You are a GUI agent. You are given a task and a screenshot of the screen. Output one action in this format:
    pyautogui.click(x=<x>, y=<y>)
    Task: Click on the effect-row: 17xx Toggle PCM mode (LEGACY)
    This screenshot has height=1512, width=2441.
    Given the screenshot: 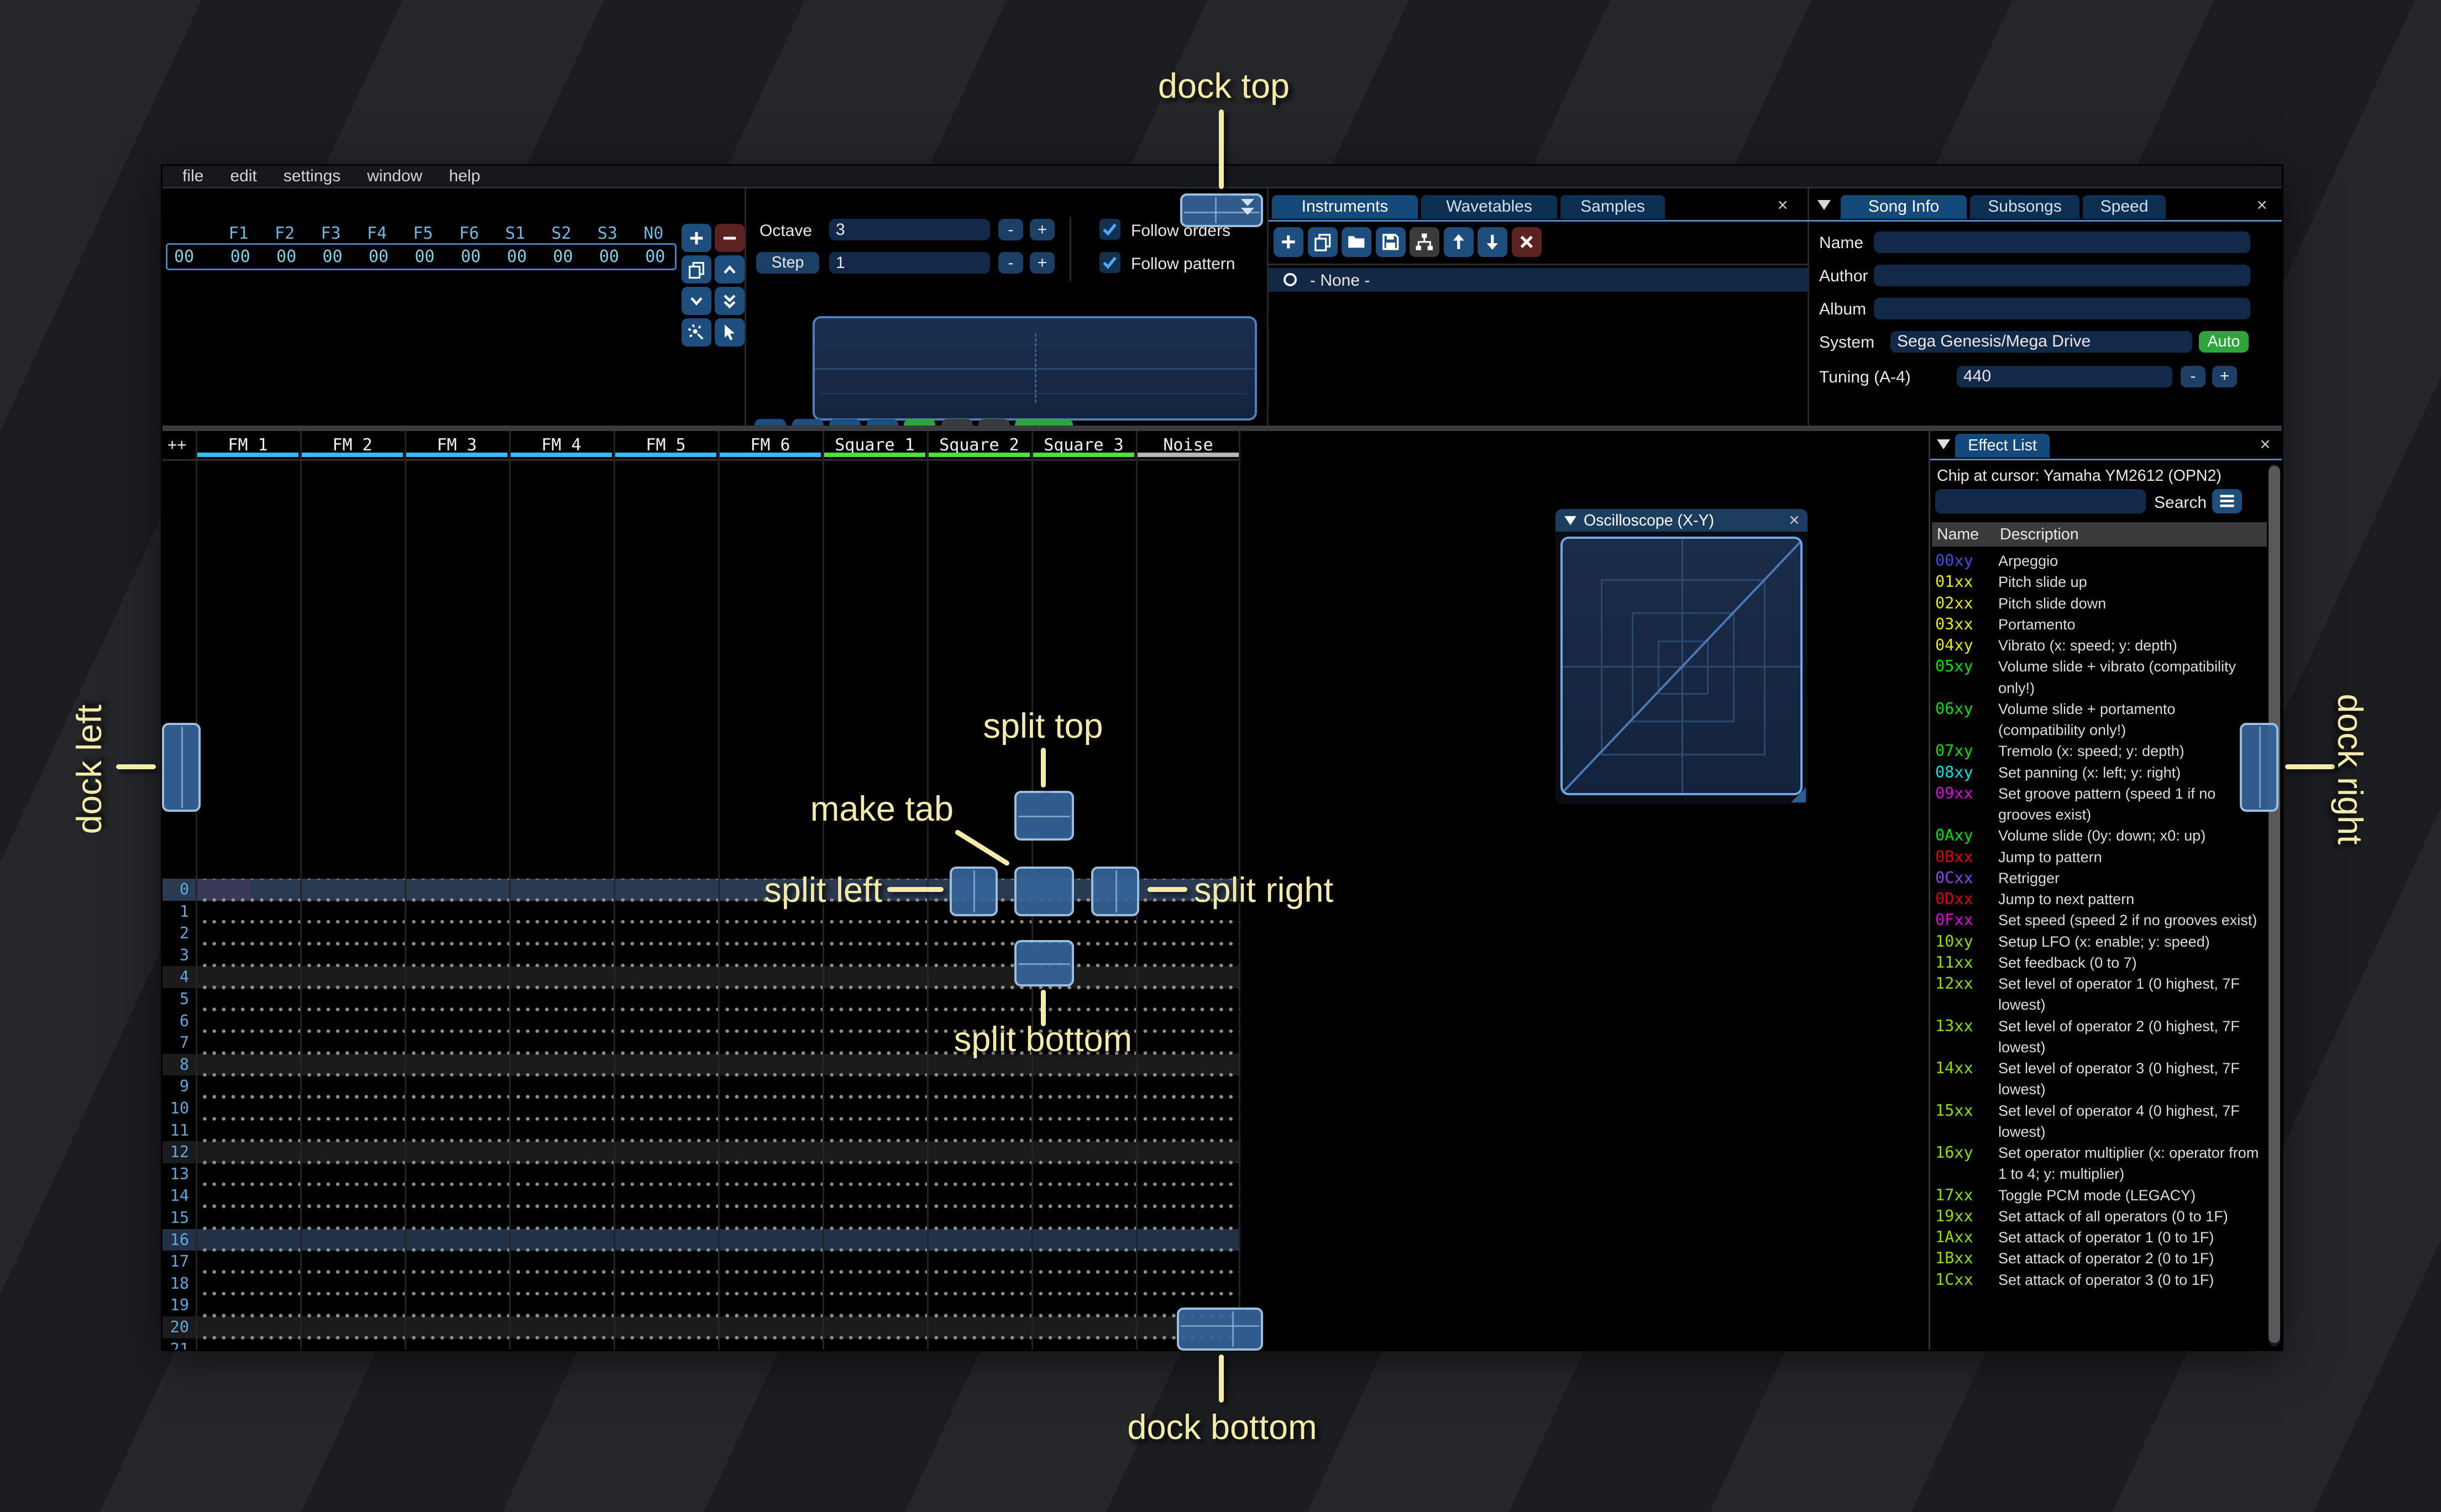 What is the action you would take?
    pyautogui.click(x=2100, y=1195)
    